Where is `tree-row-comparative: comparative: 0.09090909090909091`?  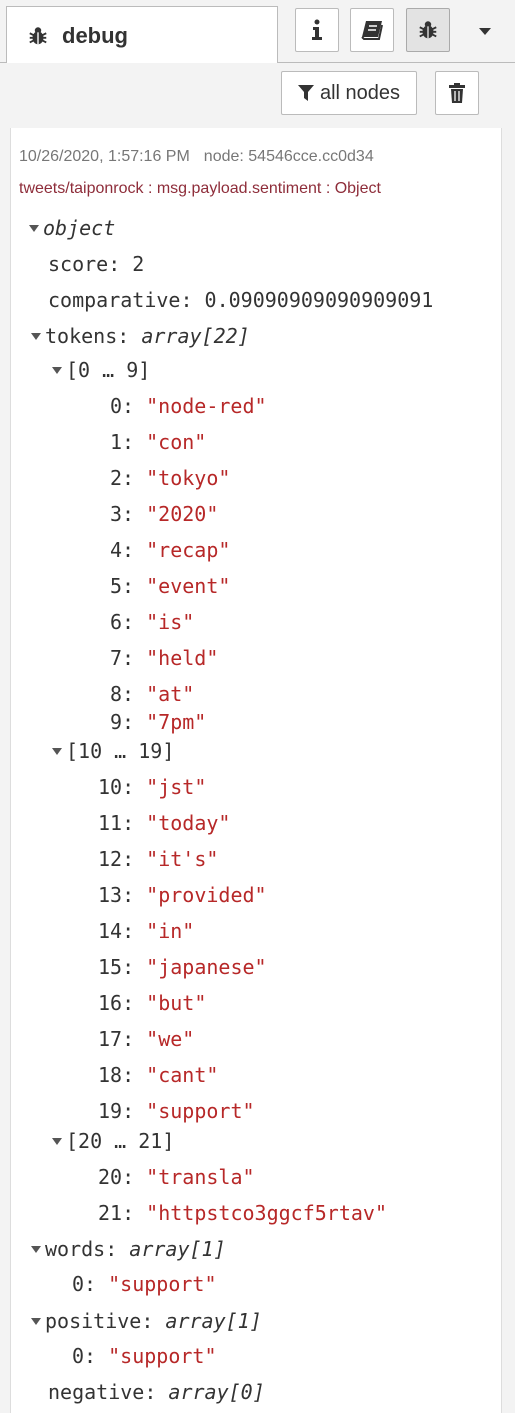
tree-row-comparative: comparative: 0.09090909090909091 is located at coordinates (240, 300).